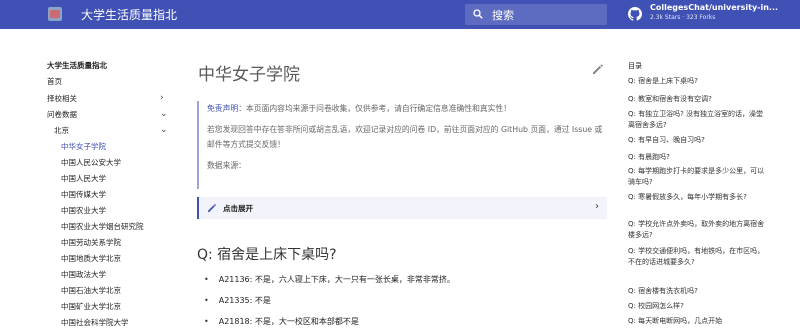 The height and width of the screenshot is (329, 800). I want to click on disclaimer-paragraph: 免责声明：本页面内容均来源于问卷收集，仅供参考，请自行确定信息准确性和真实性！, so click(407, 108).